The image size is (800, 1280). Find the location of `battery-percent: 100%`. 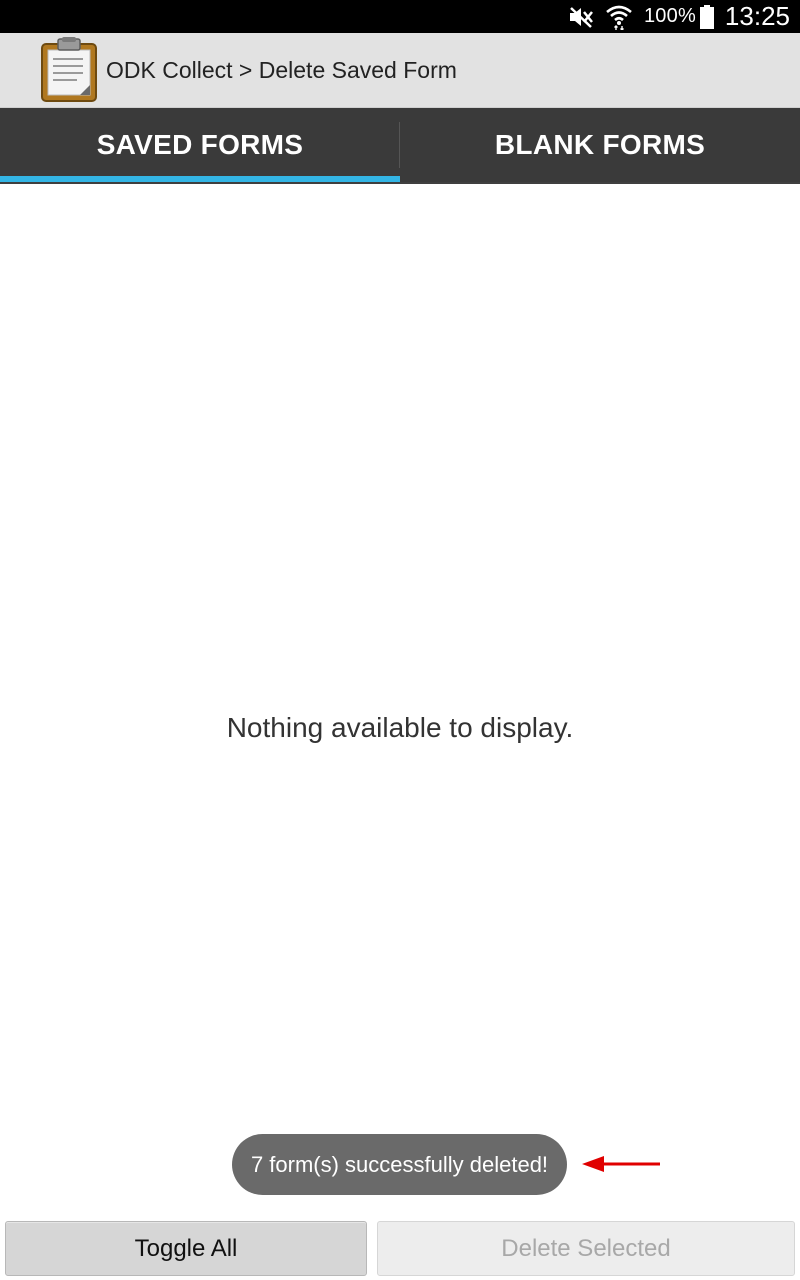

battery-percent: 100% is located at coordinates (669, 16).